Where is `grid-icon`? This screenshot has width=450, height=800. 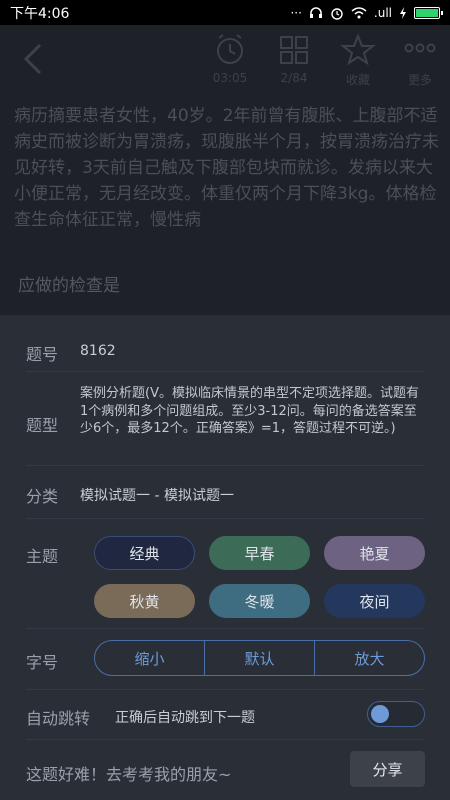 grid-icon is located at coordinates (294, 50).